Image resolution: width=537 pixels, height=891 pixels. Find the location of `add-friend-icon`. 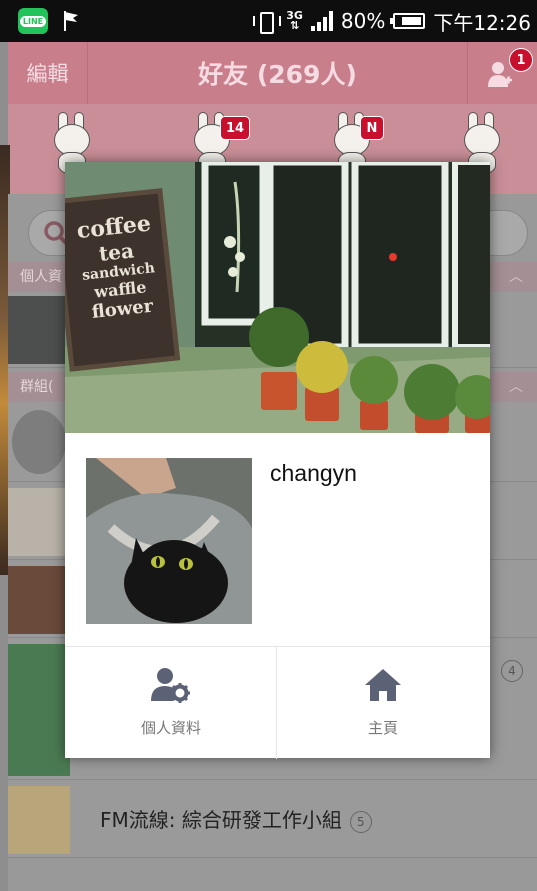

add-friend-icon is located at coordinates (500, 74).